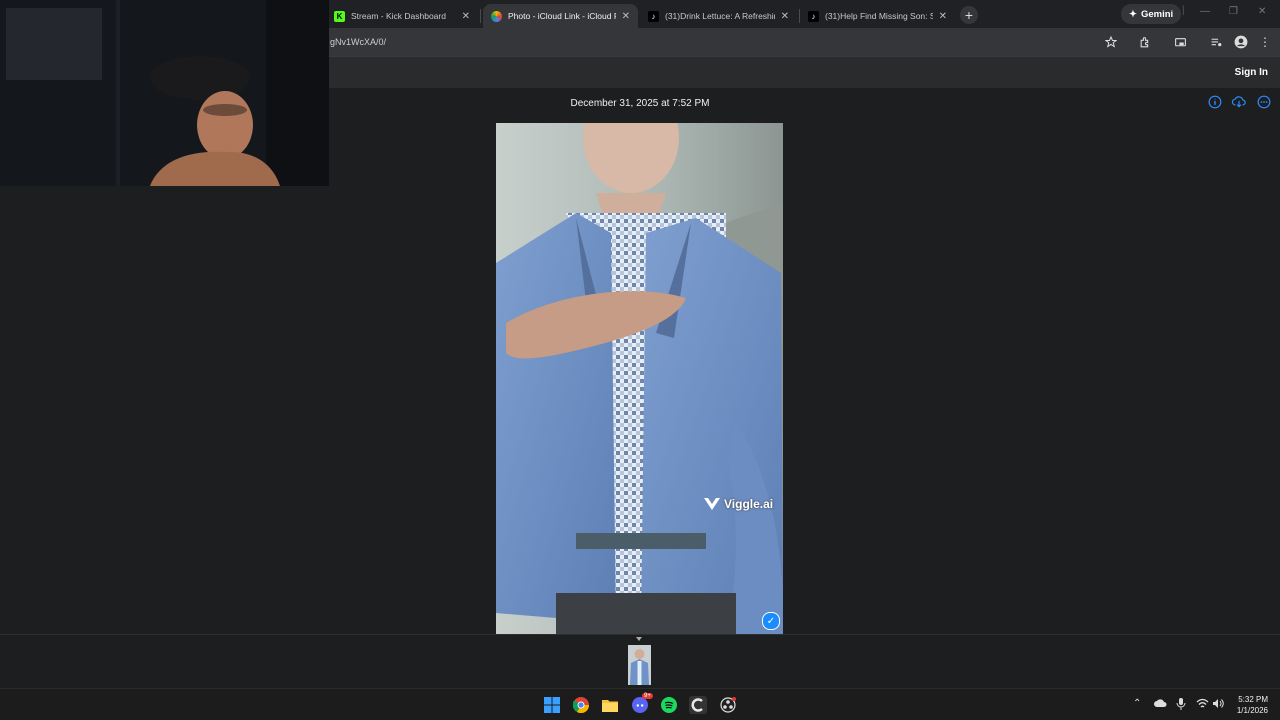  Describe the element at coordinates (1264, 102) in the screenshot. I see `more-icon` at that location.